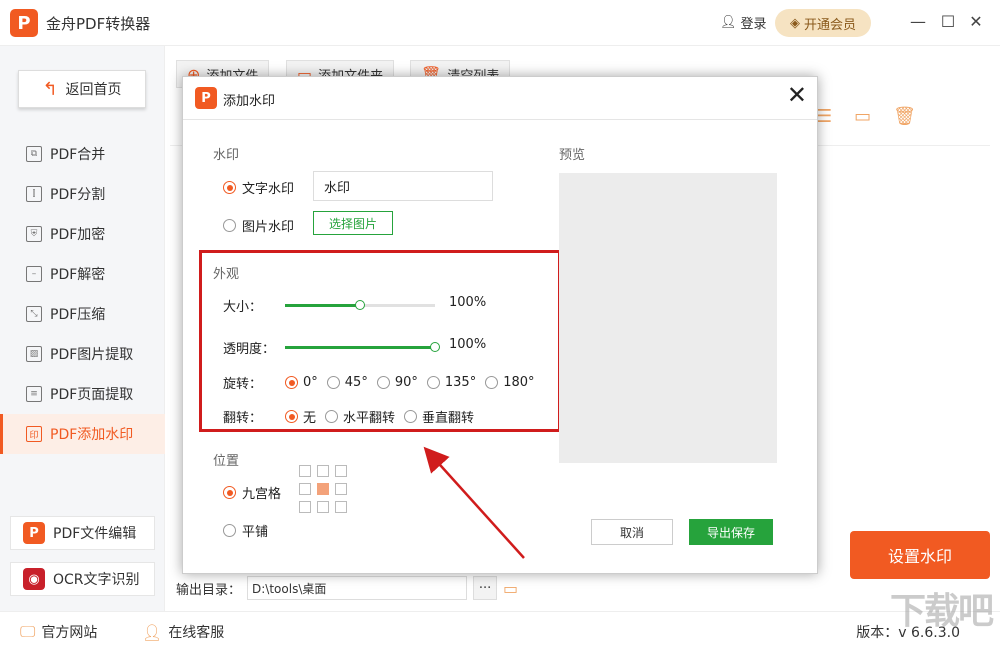 This screenshot has height=650, width=1000. I want to click on sidebar-item-image-extract: ▨ PDF图片提取, so click(82, 354).